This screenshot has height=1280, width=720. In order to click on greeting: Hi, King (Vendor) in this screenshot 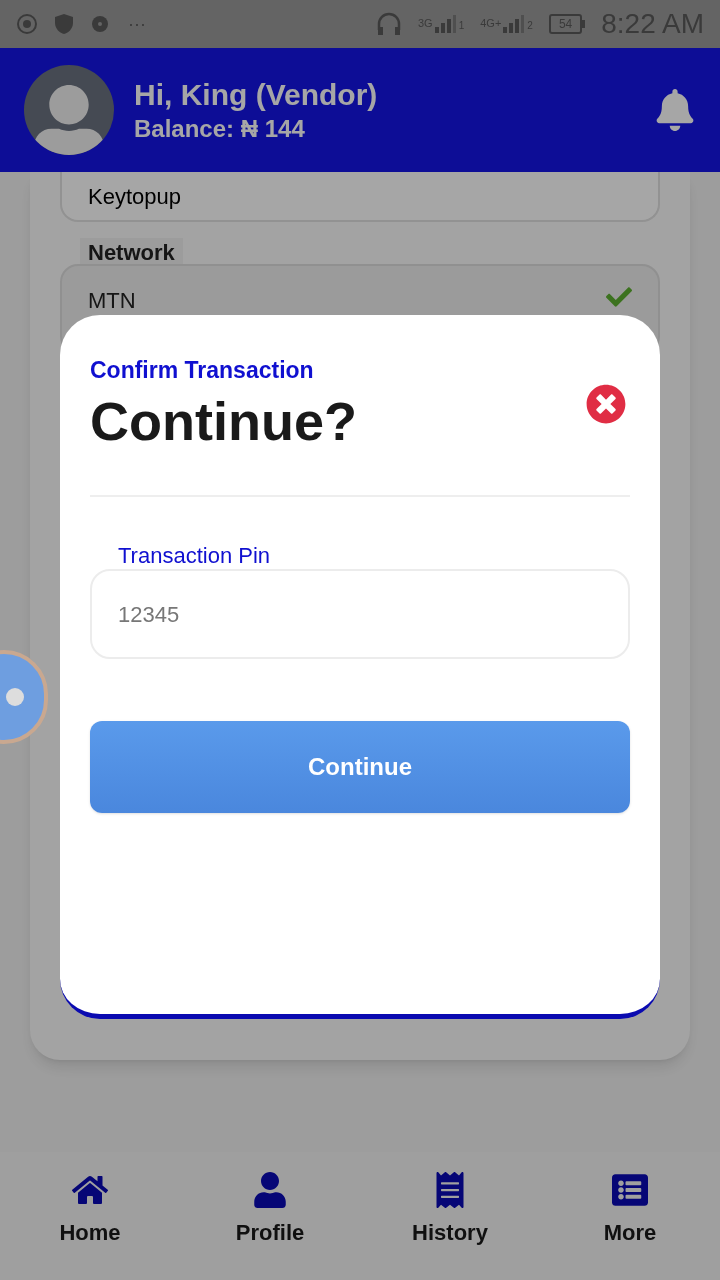, I will do `click(256, 95)`.